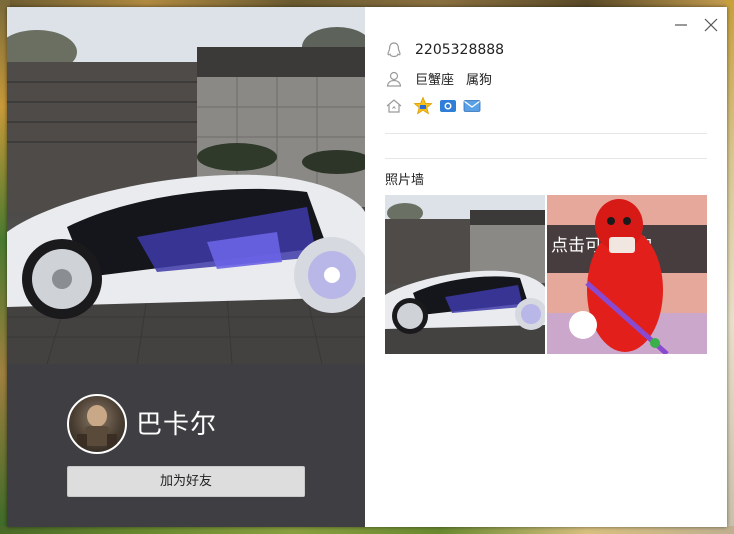 The width and height of the screenshot is (734, 534). I want to click on chinese-zodiac: 属狗, so click(479, 80).